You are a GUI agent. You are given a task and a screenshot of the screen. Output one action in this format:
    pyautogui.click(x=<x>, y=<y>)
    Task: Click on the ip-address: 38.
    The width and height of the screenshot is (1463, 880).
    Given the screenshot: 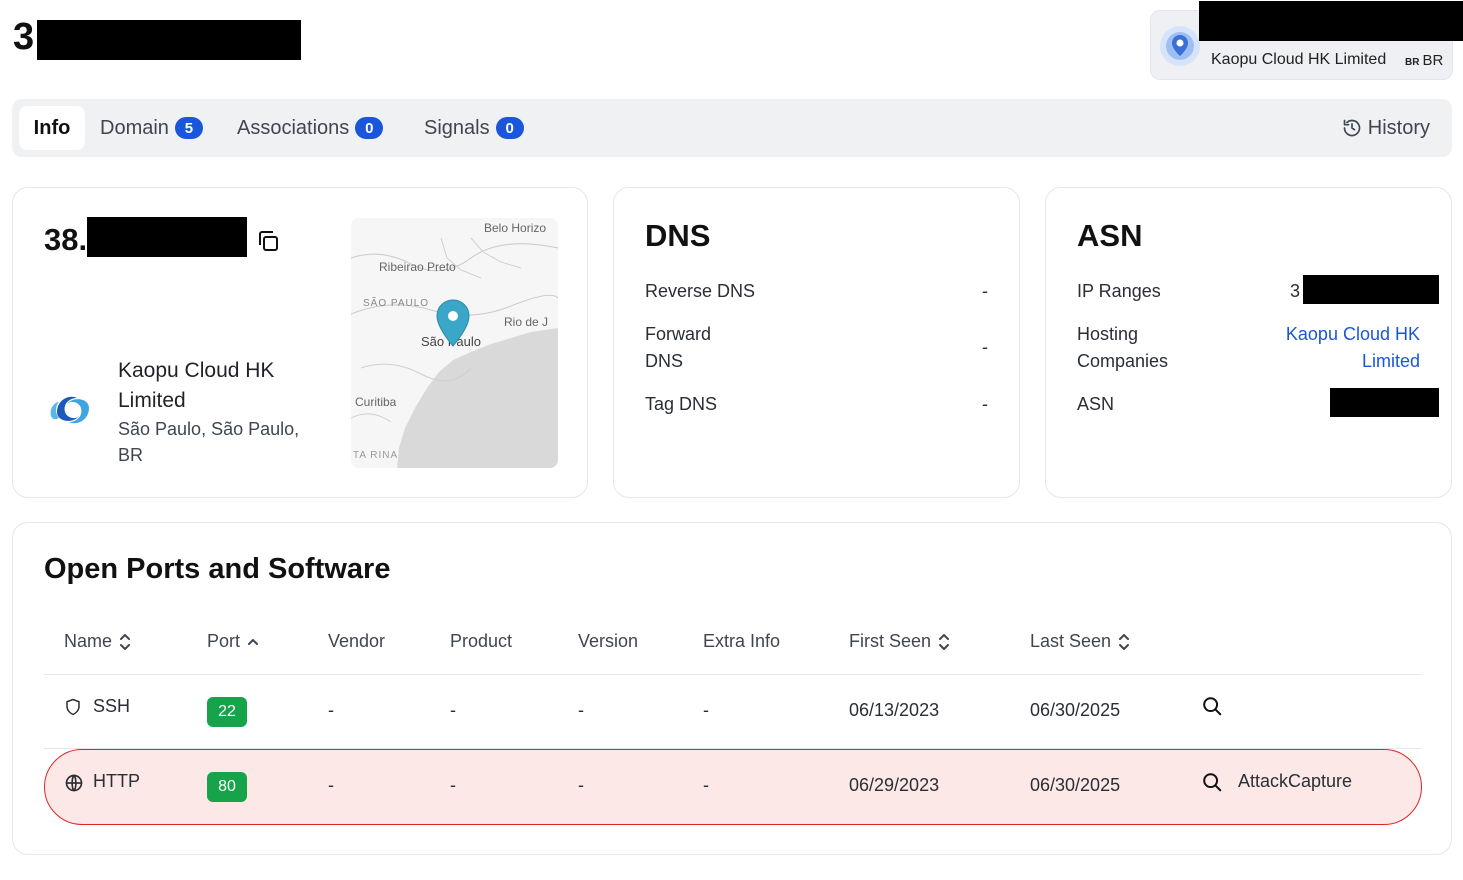 What is the action you would take?
    pyautogui.click(x=66, y=239)
    